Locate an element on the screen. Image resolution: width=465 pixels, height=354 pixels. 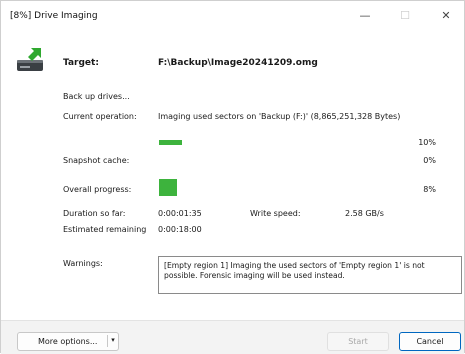
current-operation-label: Current operation: is located at coordinates (100, 116).